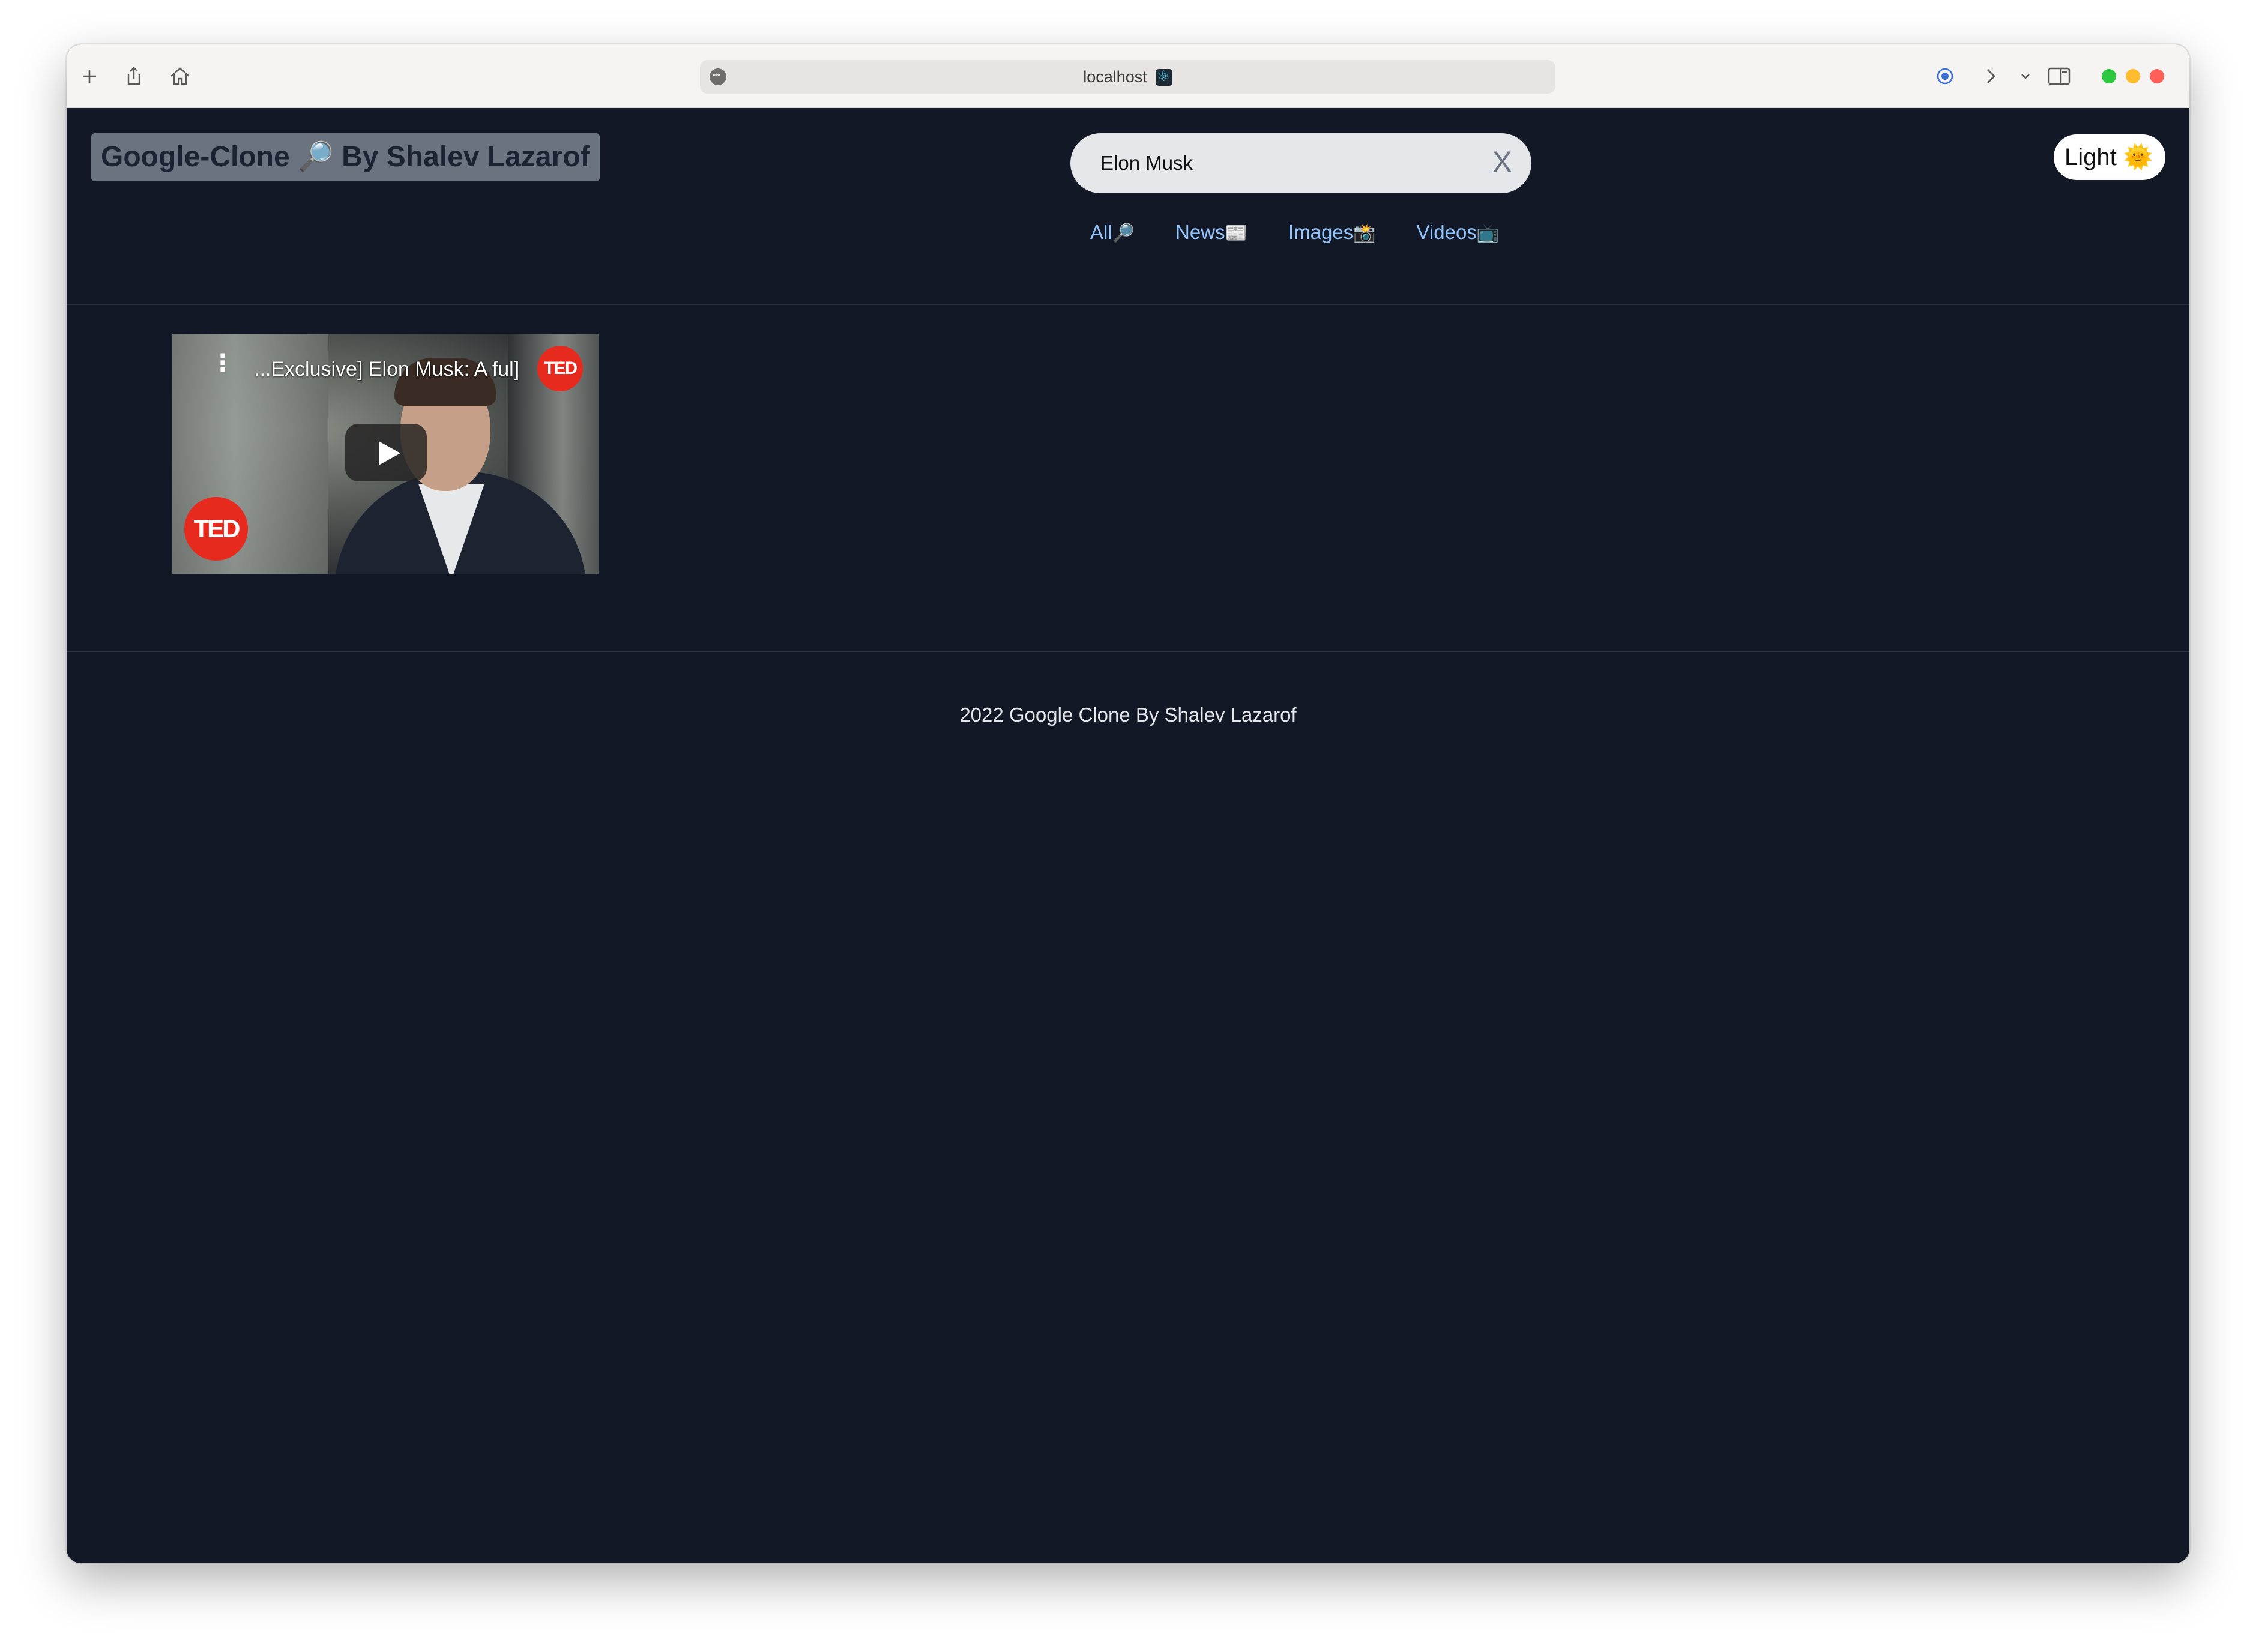 This screenshot has width=2256, height=1652. Describe the element at coordinates (1236, 233) in the screenshot. I see `newspaper-icon: 📰` at that location.